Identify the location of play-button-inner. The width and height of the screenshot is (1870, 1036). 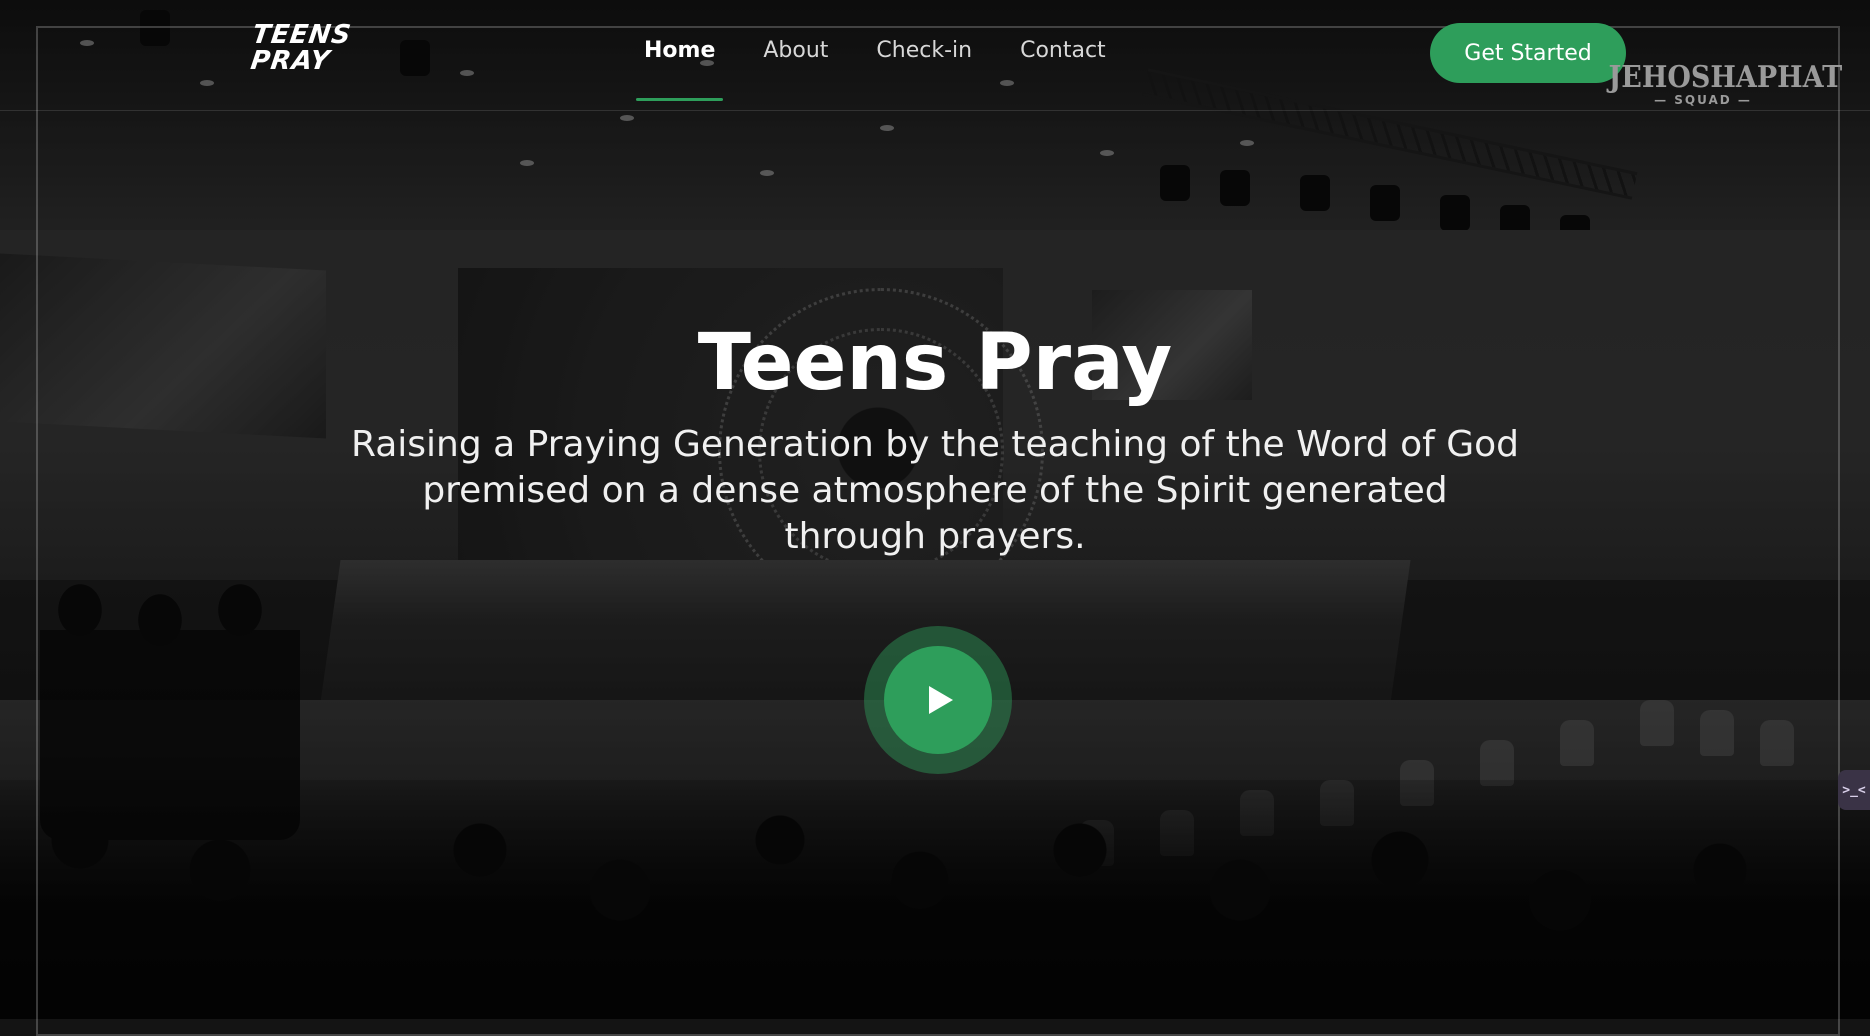
(938, 700).